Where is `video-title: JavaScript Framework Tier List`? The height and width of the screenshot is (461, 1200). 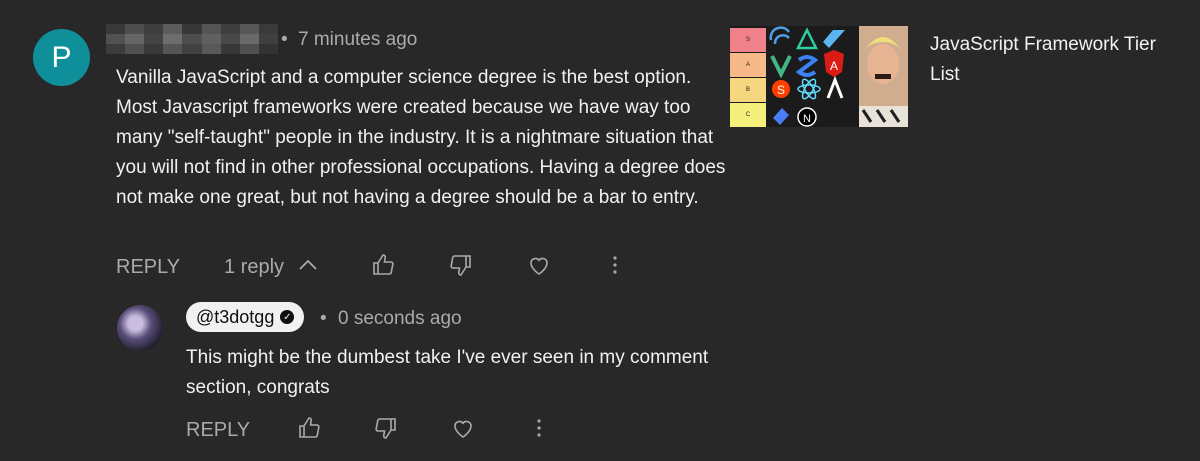 video-title: JavaScript Framework Tier List is located at coordinates (1055, 60).